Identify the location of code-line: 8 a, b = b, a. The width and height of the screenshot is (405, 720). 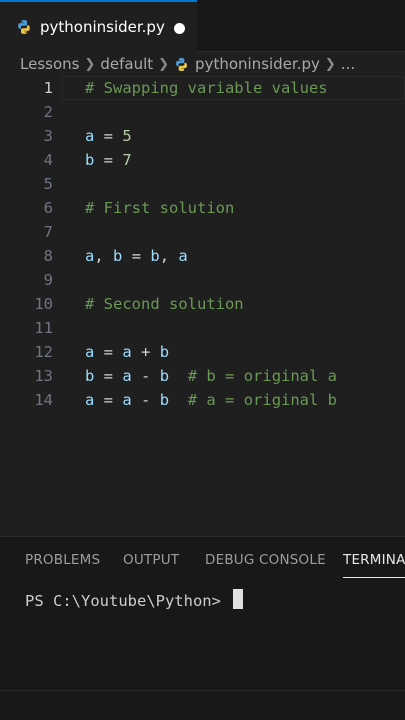
(202, 256).